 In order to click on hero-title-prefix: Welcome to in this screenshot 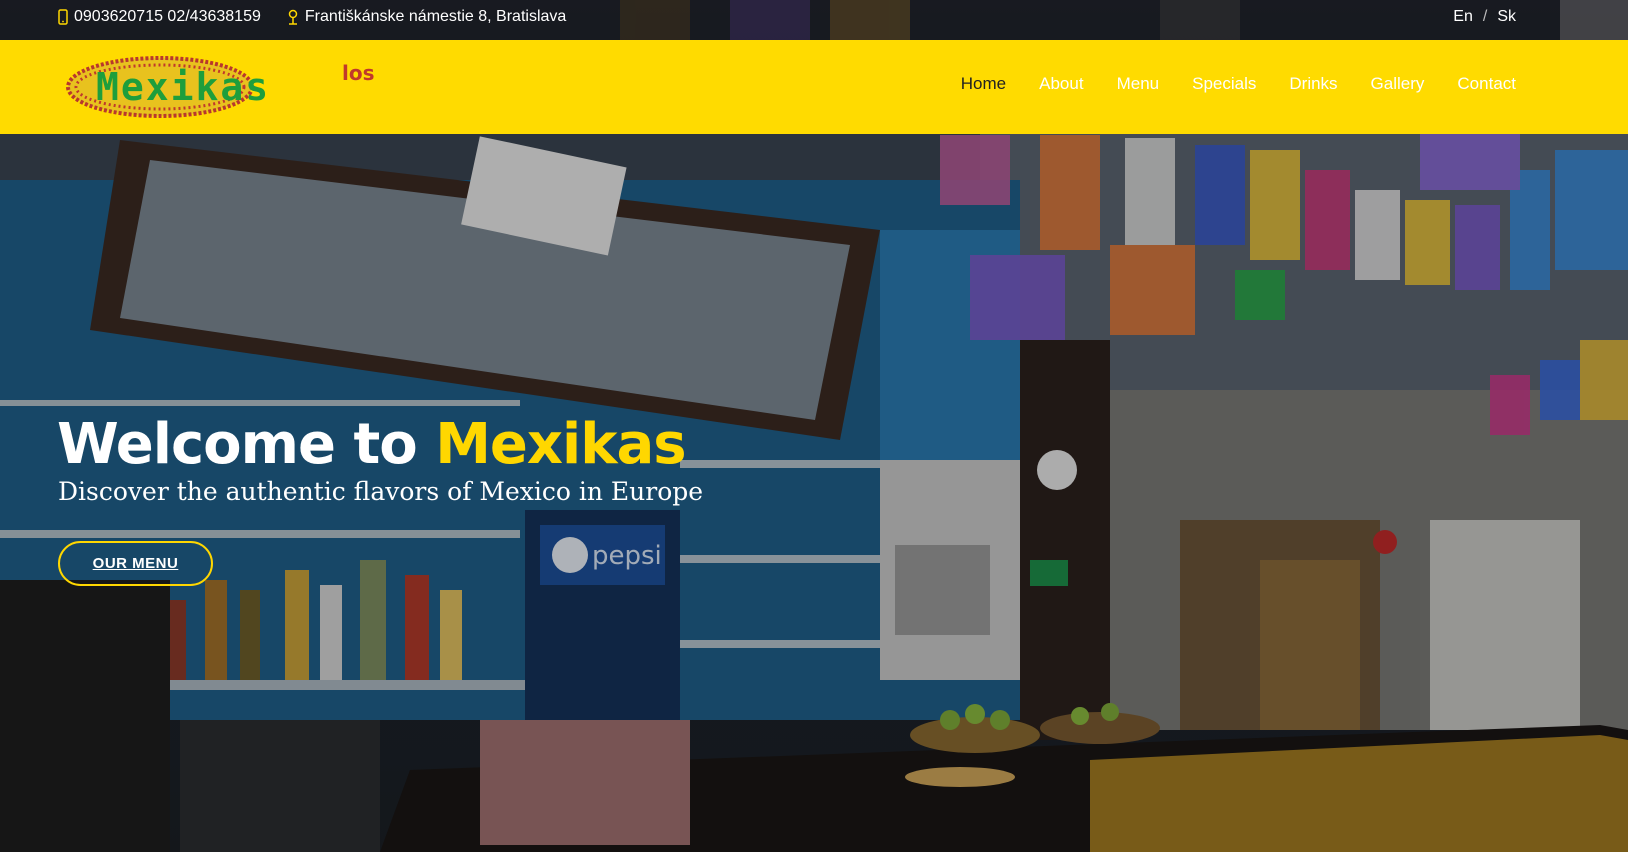, I will do `click(246, 444)`.